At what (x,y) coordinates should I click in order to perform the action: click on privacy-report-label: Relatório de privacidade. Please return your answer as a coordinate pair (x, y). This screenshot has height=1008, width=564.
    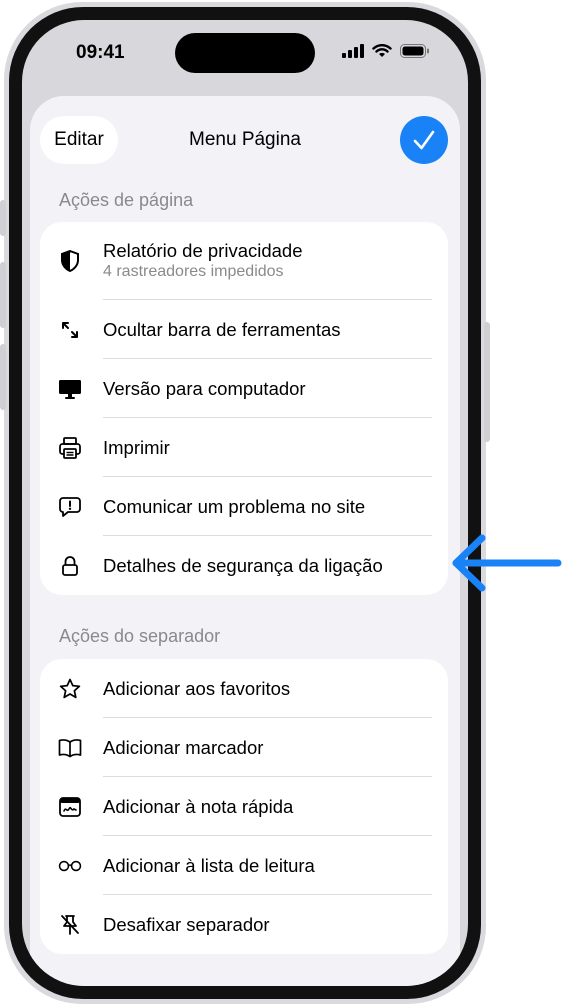
    Looking at the image, I should click on (203, 250).